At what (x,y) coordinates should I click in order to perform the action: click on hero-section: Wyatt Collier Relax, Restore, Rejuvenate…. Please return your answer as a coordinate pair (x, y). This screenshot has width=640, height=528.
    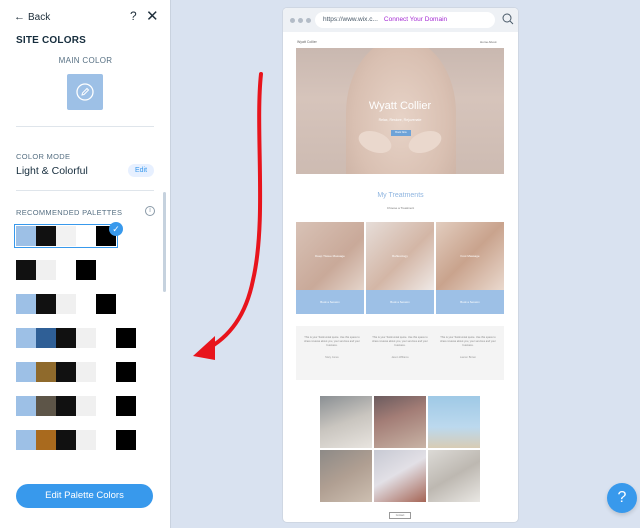
    Looking at the image, I should click on (400, 111).